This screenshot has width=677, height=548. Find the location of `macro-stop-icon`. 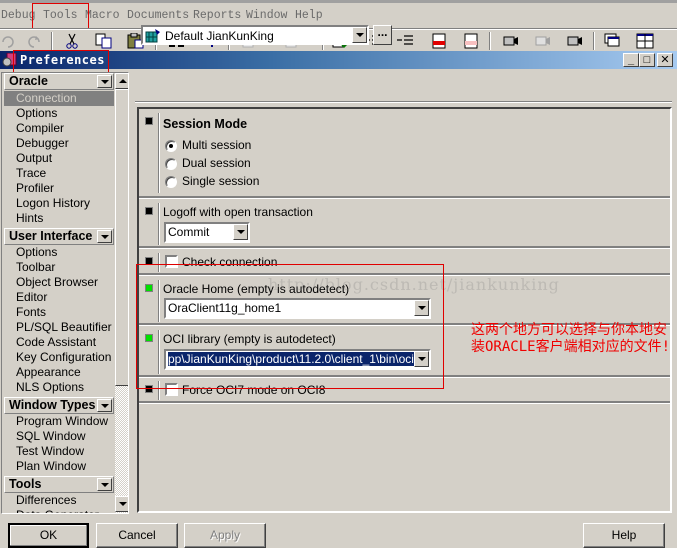

macro-stop-icon is located at coordinates (542, 41).